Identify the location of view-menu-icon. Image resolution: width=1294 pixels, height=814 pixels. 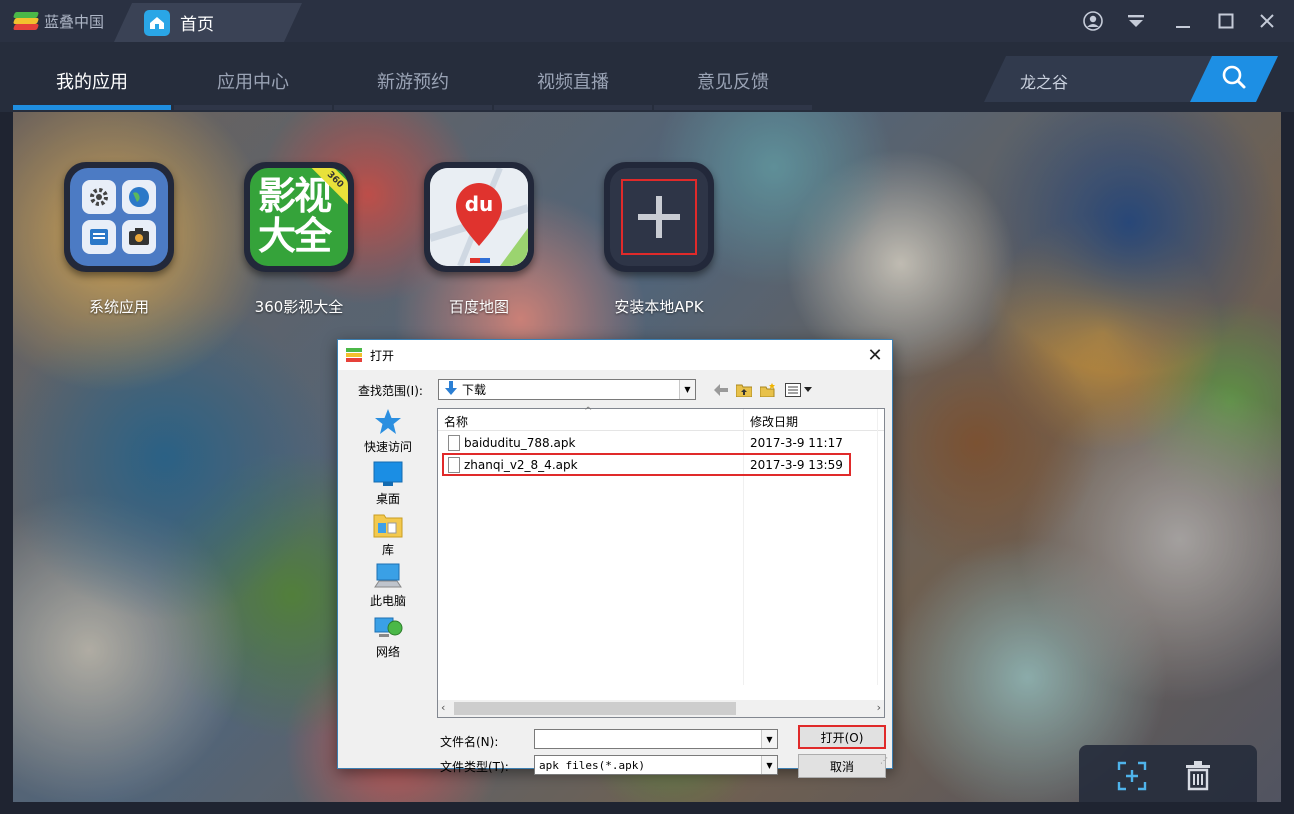
(799, 390).